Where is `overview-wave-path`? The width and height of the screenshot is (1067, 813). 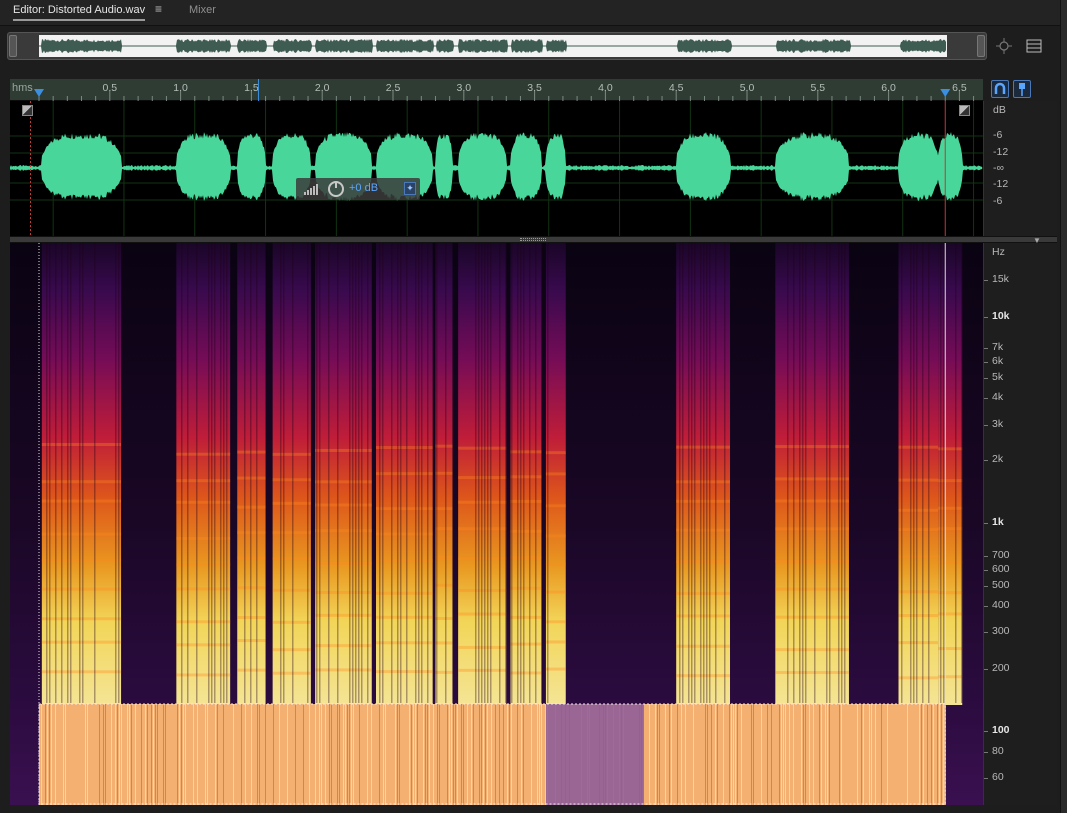 overview-wave-path is located at coordinates (492, 46).